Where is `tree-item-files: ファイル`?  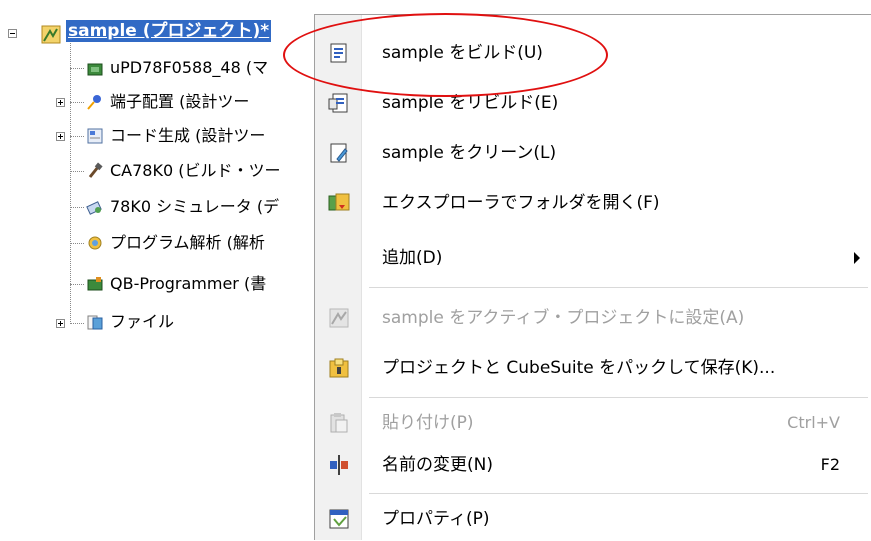 tree-item-files: ファイル is located at coordinates (142, 322).